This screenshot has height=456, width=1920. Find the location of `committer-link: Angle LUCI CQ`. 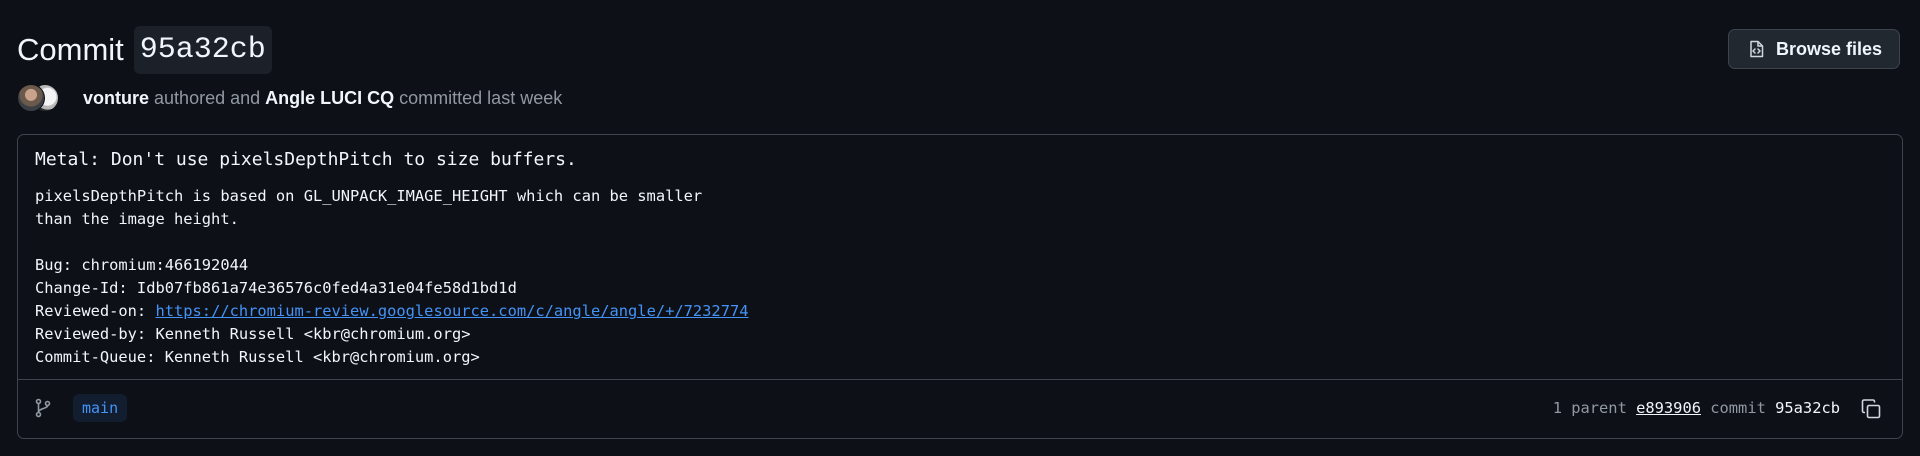

committer-link: Angle LUCI CQ is located at coordinates (329, 98).